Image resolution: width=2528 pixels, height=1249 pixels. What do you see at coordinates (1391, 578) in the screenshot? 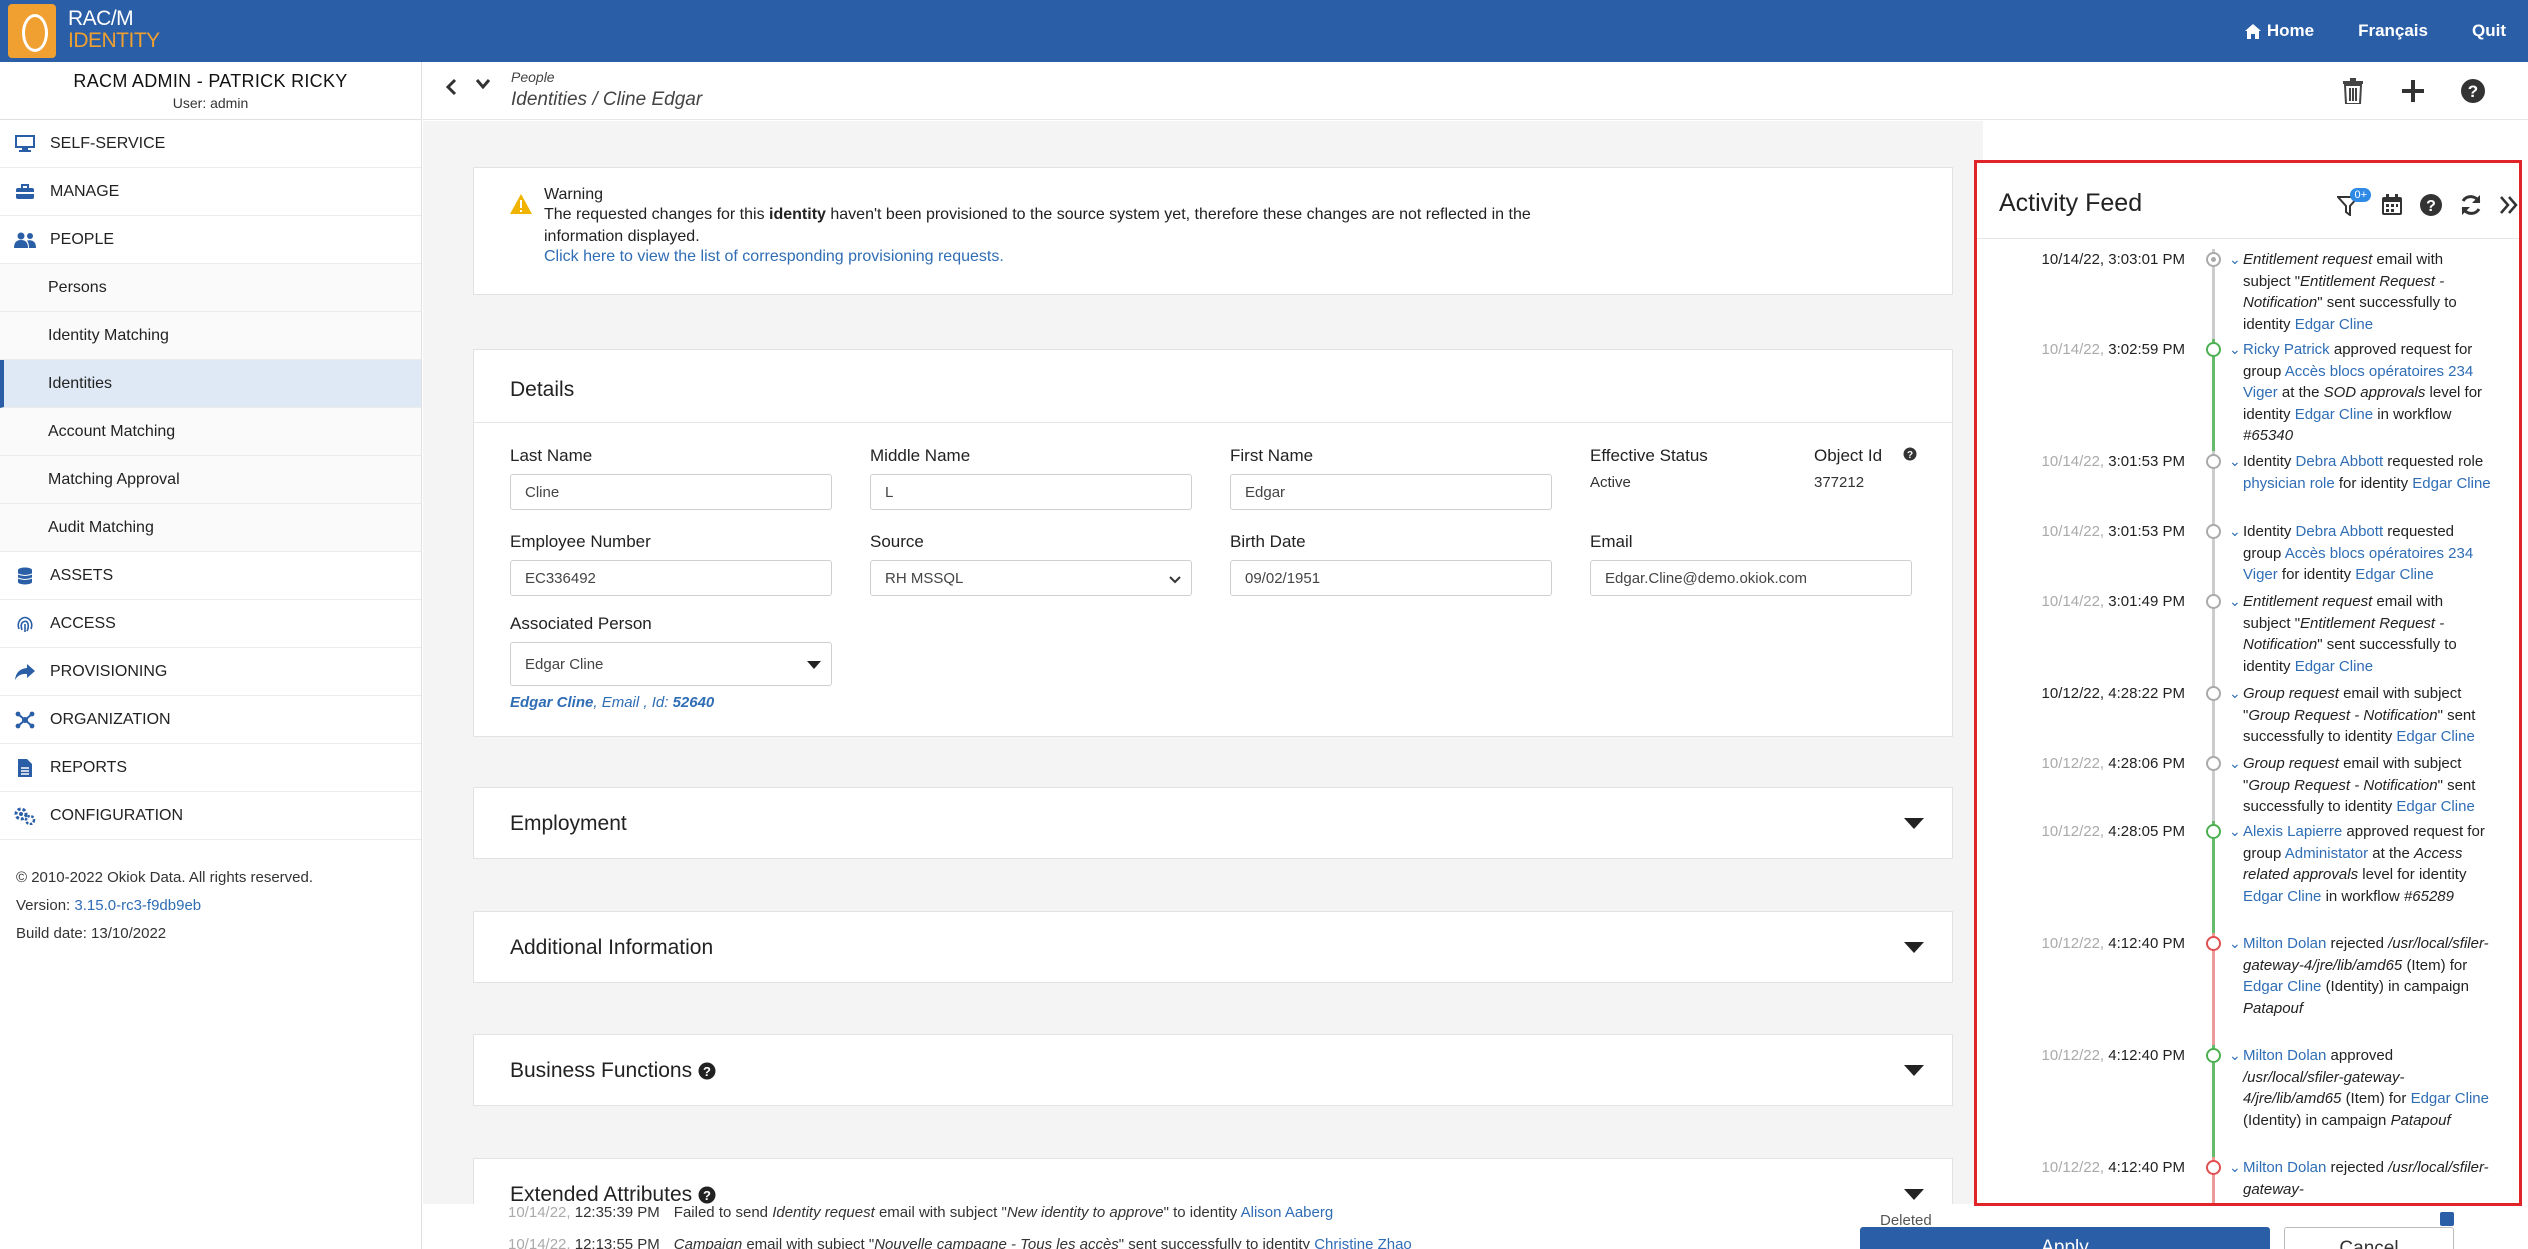
I see `birth-date-input: 09/02/1951` at bounding box center [1391, 578].